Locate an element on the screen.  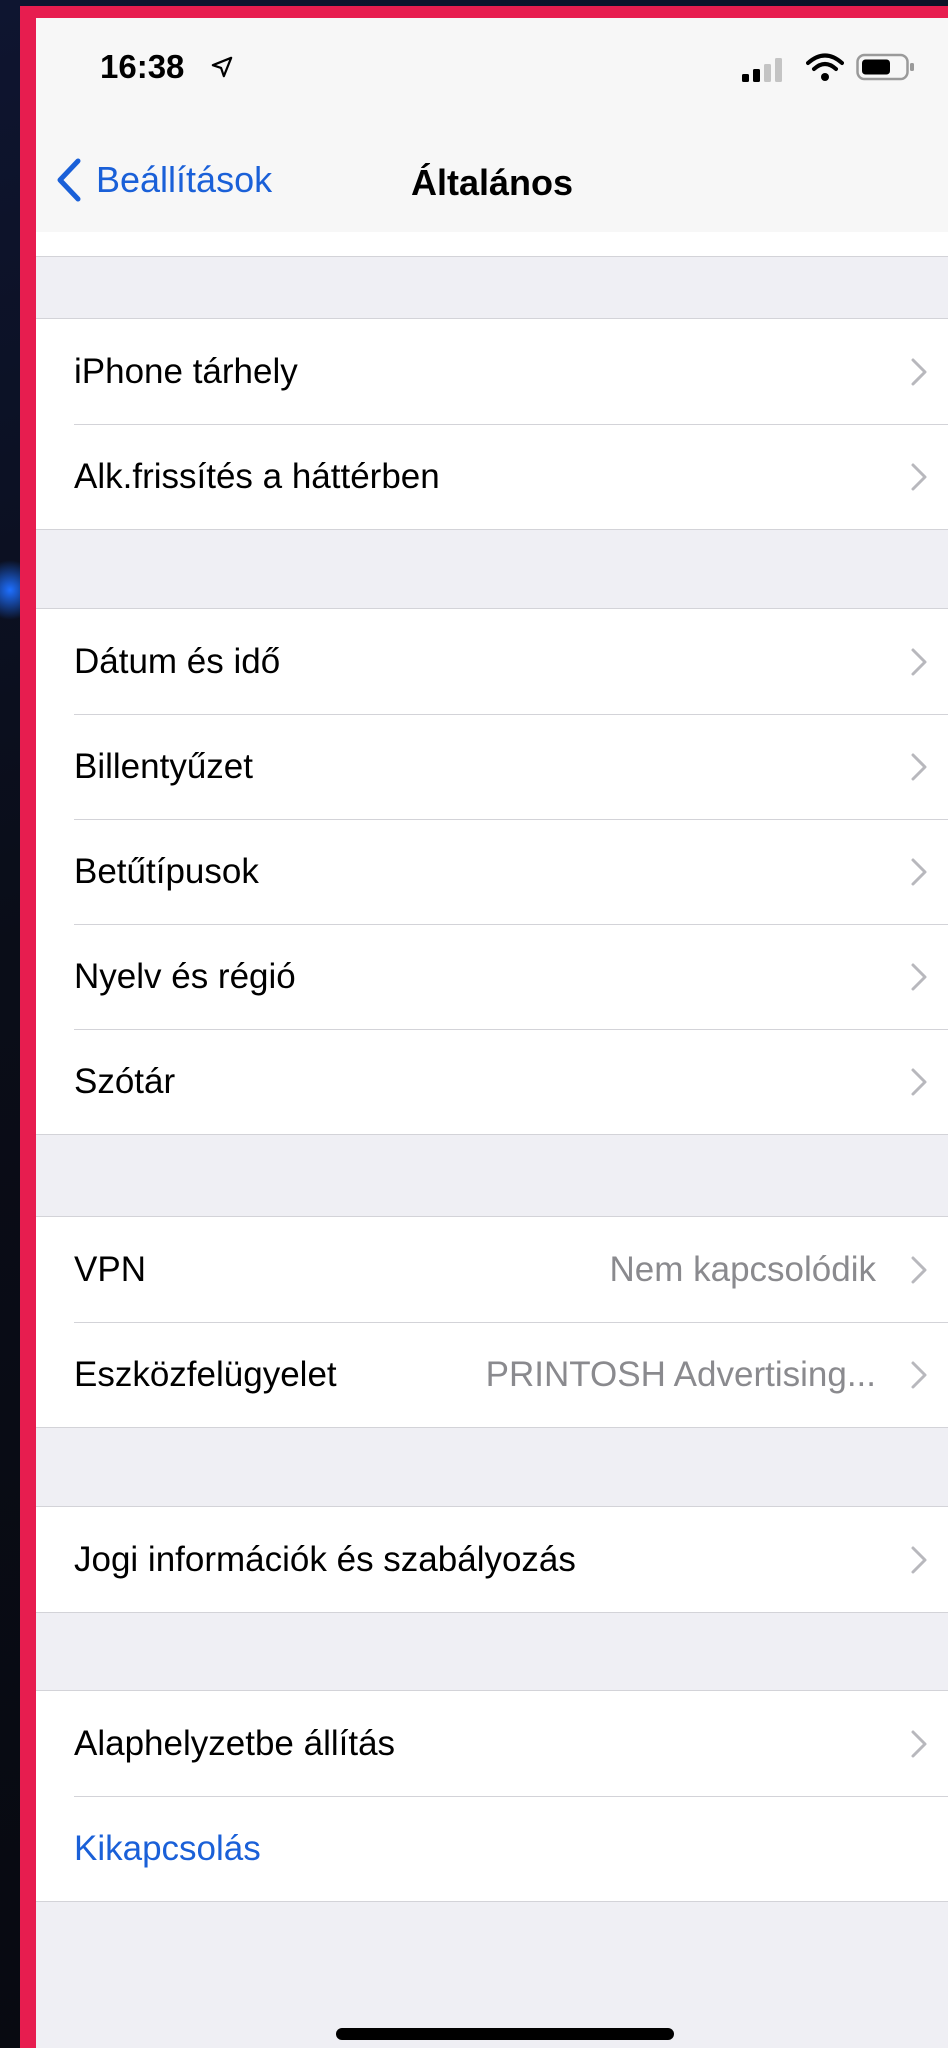
list-item-background-refresh: Alk.frissítés a háttérben is located at coordinates (492, 476).